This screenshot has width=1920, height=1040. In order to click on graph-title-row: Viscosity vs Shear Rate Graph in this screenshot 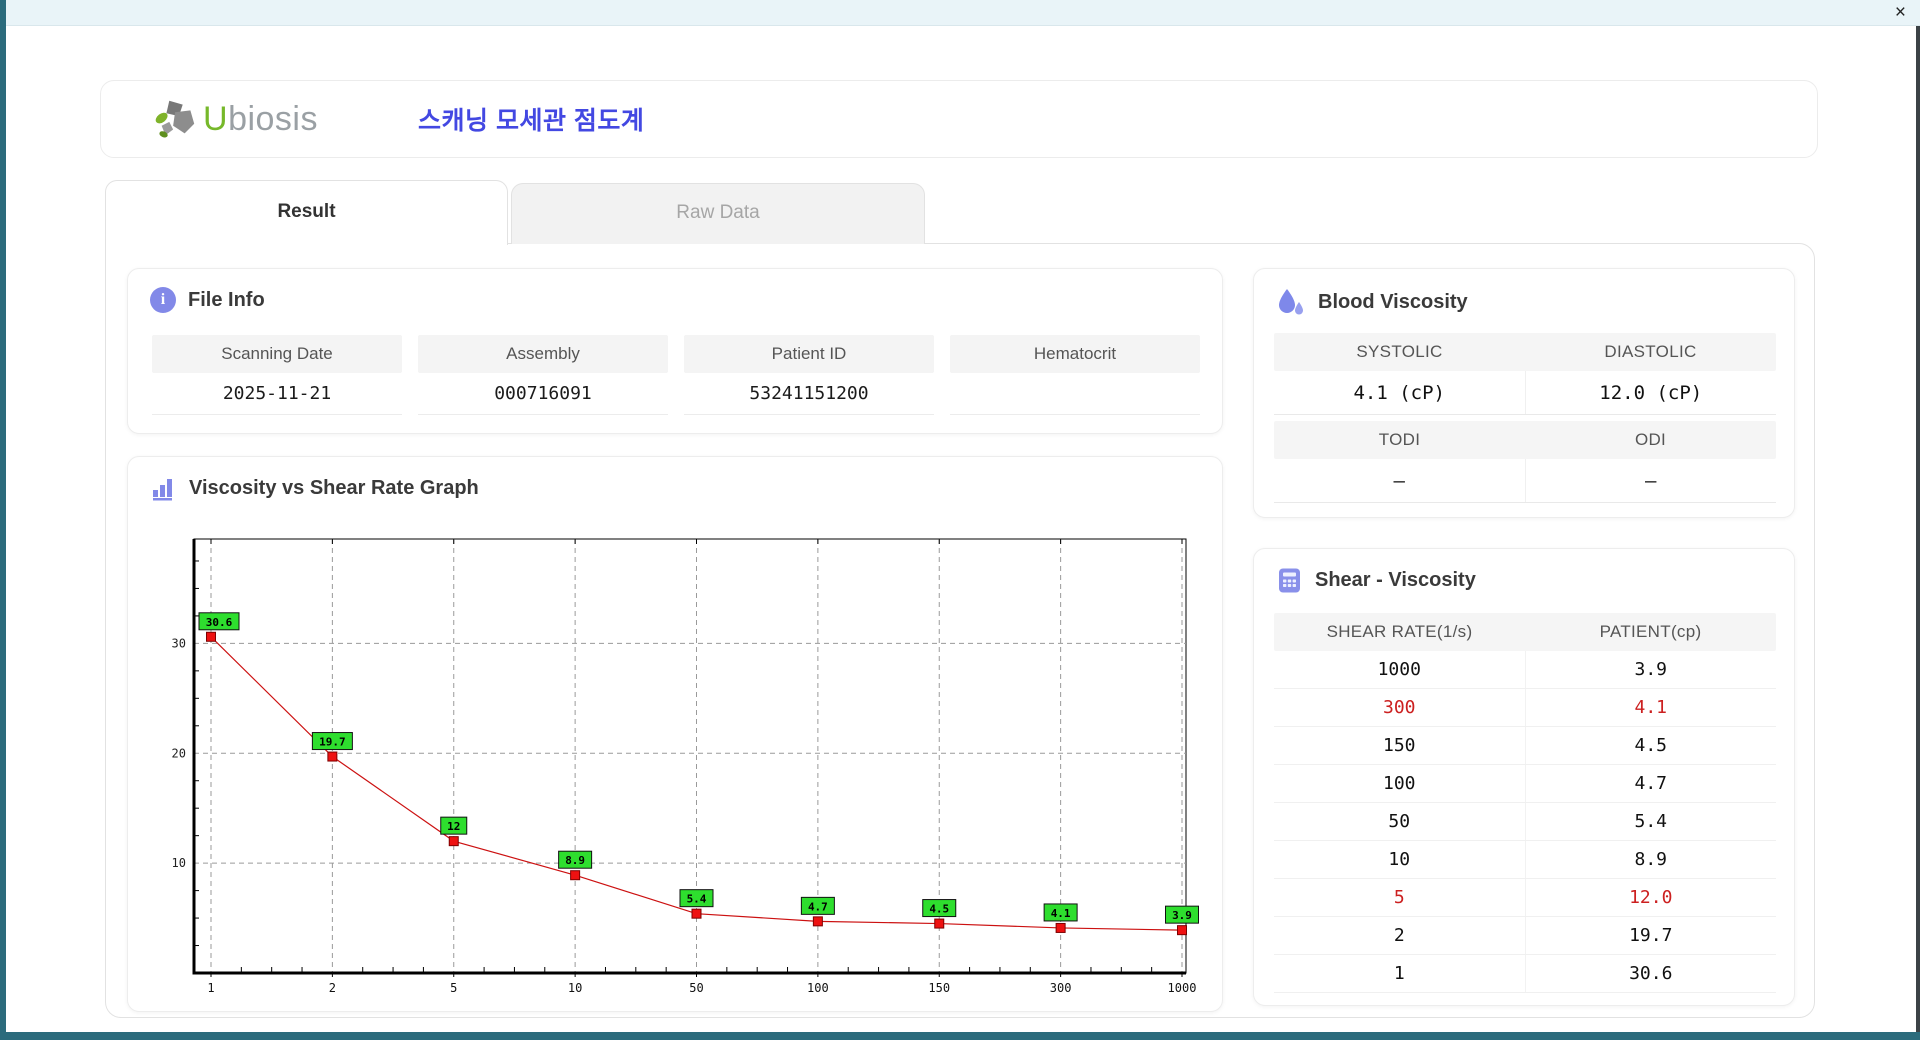, I will do `click(675, 479)`.